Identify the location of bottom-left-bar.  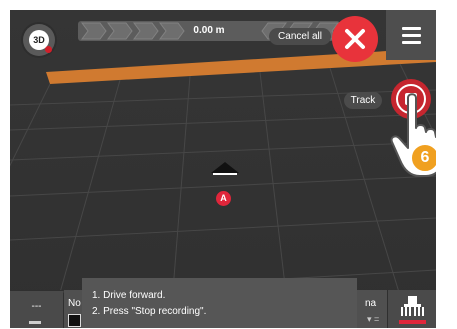
(35, 322).